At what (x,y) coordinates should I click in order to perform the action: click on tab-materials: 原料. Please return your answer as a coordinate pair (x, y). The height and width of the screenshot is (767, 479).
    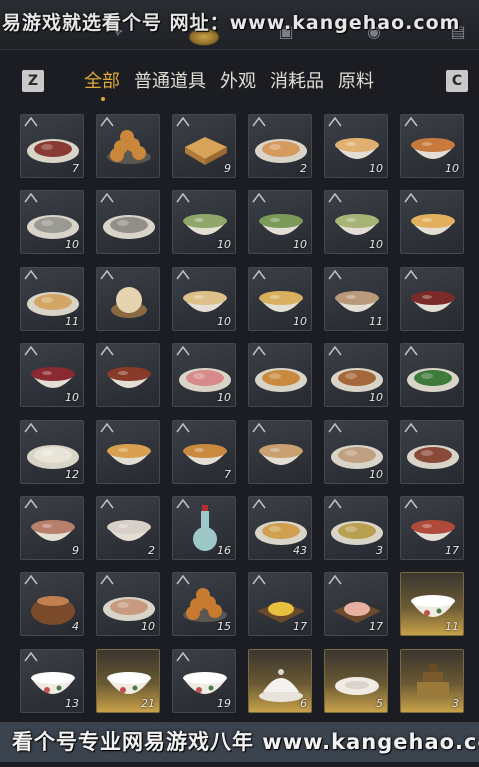
    Looking at the image, I should click on (356, 81).